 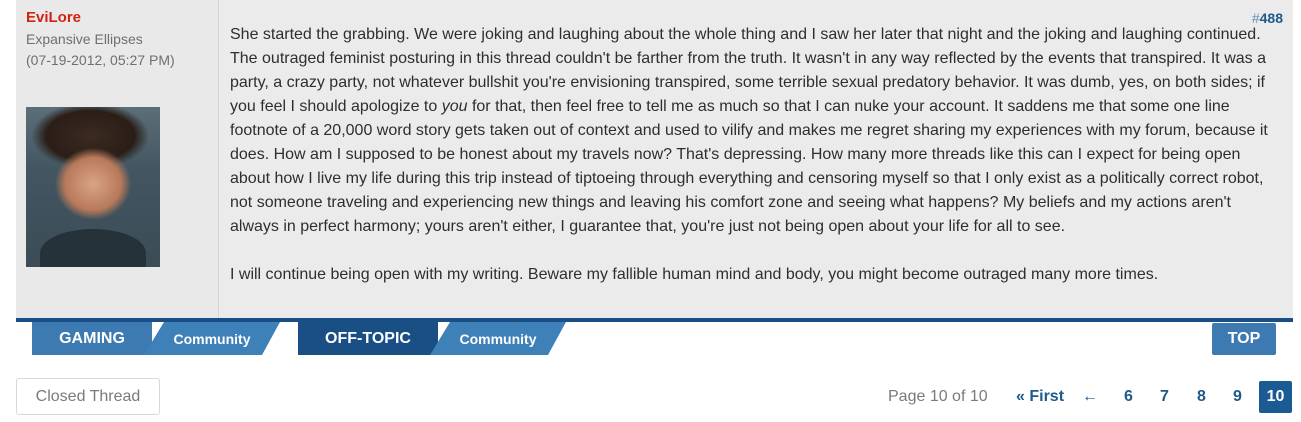 What do you see at coordinates (654, 320) in the screenshot?
I see `nav-bar-border` at bounding box center [654, 320].